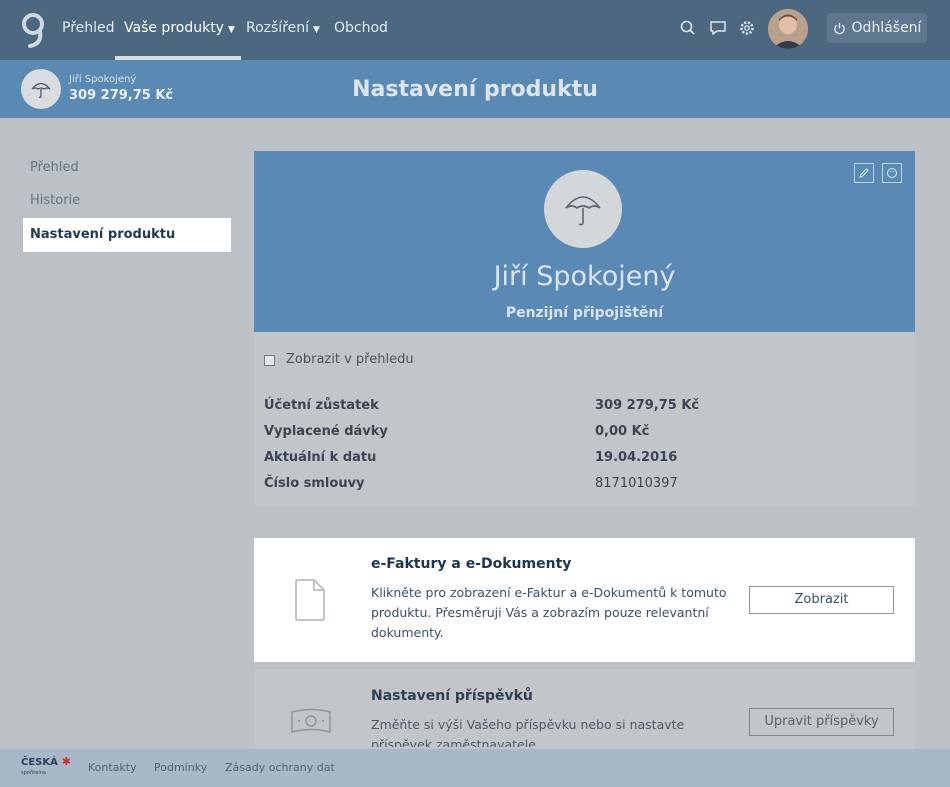 This screenshot has height=787, width=950. What do you see at coordinates (269, 360) in the screenshot?
I see `show-in-overview-checkbox` at bounding box center [269, 360].